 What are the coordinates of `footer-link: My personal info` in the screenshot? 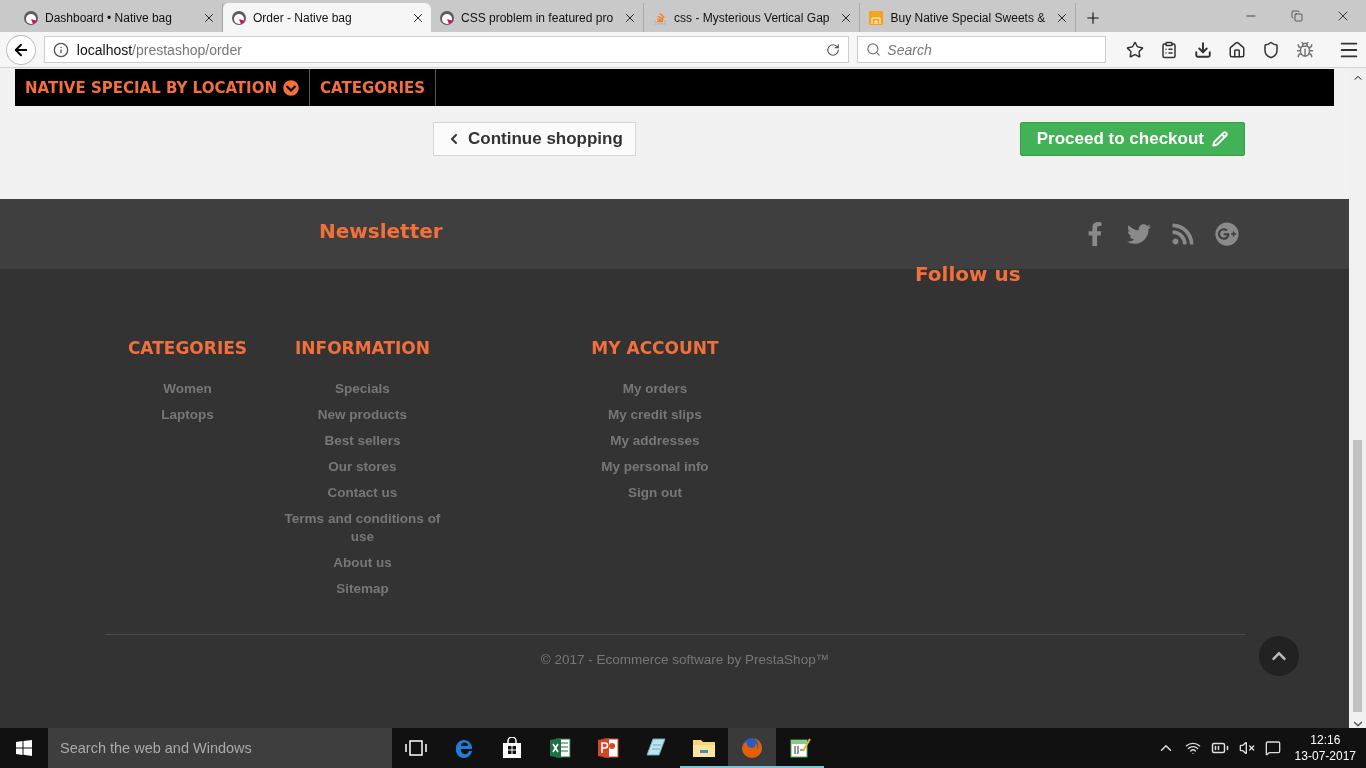 It's located at (655, 467).